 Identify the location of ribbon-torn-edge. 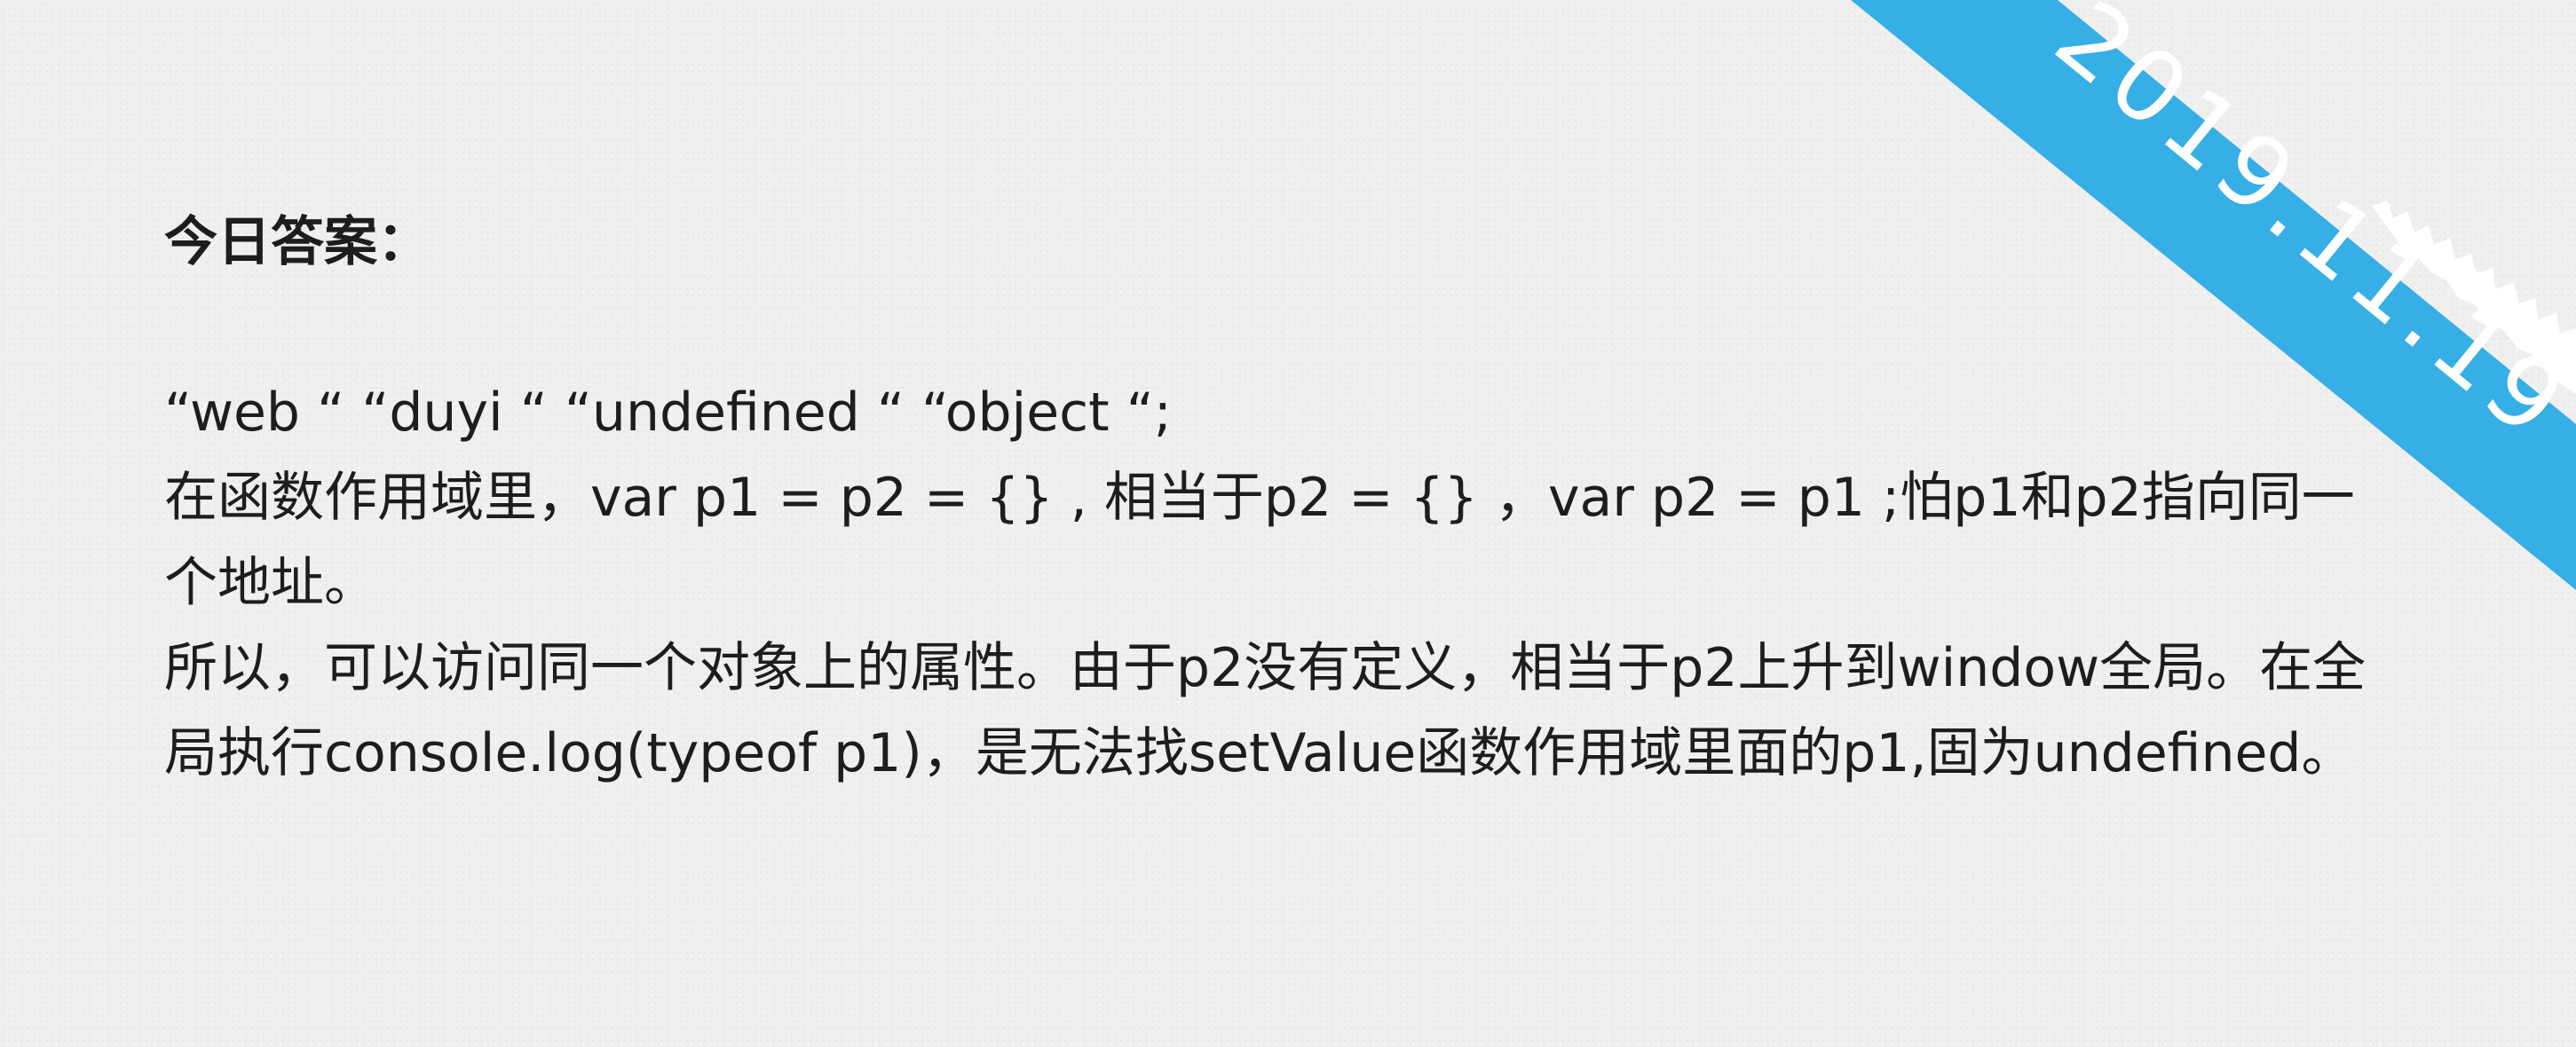
(2474, 297).